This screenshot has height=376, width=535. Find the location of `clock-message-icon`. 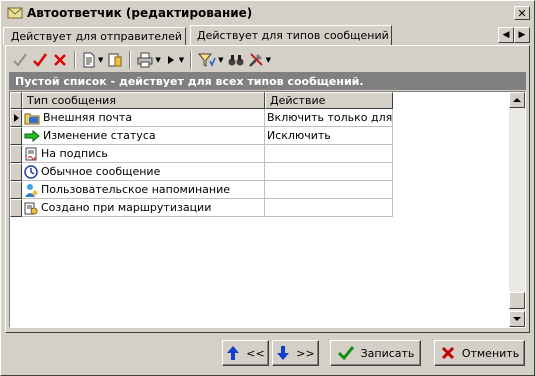

clock-message-icon is located at coordinates (31, 171).